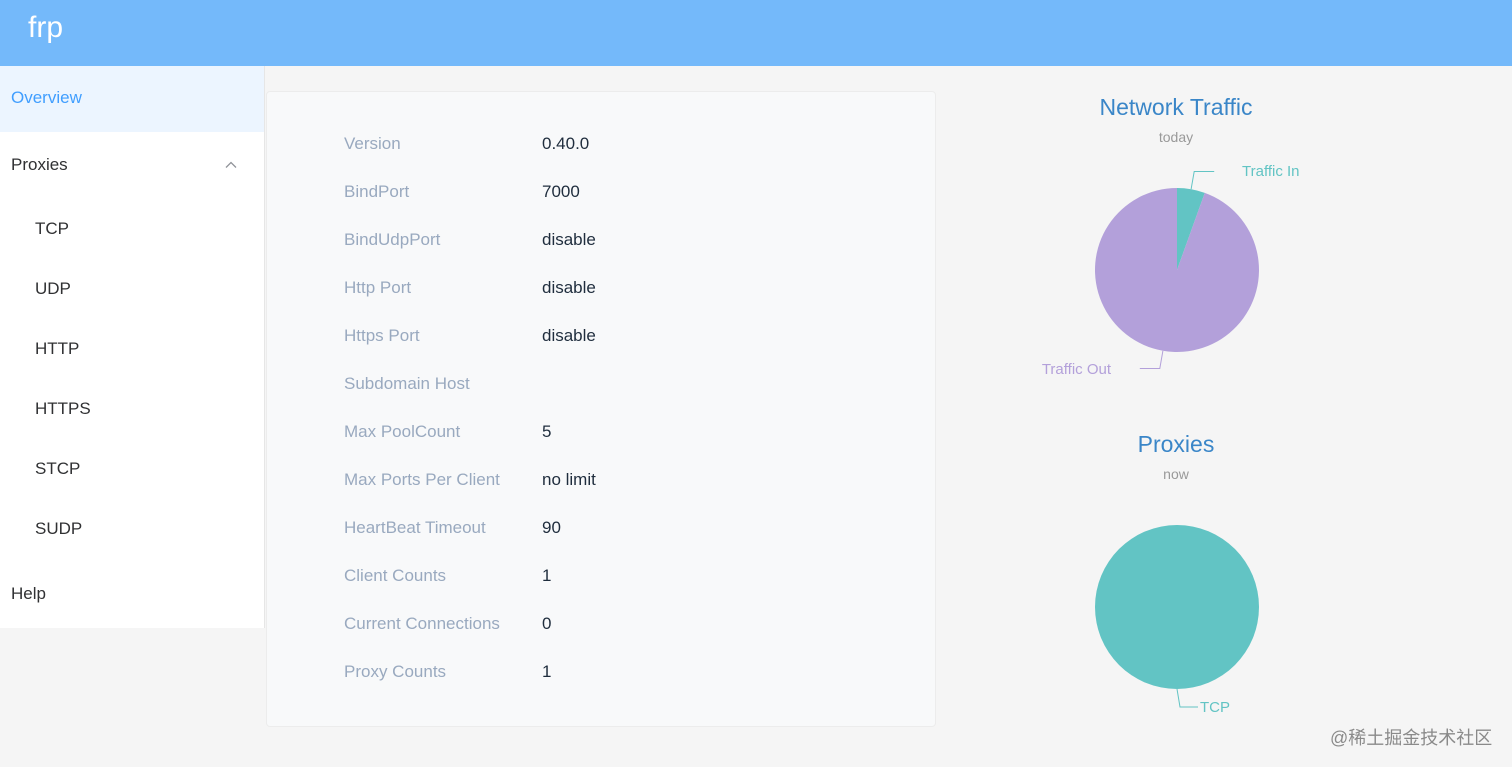 The height and width of the screenshot is (767, 1512). I want to click on info-key: Http Port, so click(378, 287).